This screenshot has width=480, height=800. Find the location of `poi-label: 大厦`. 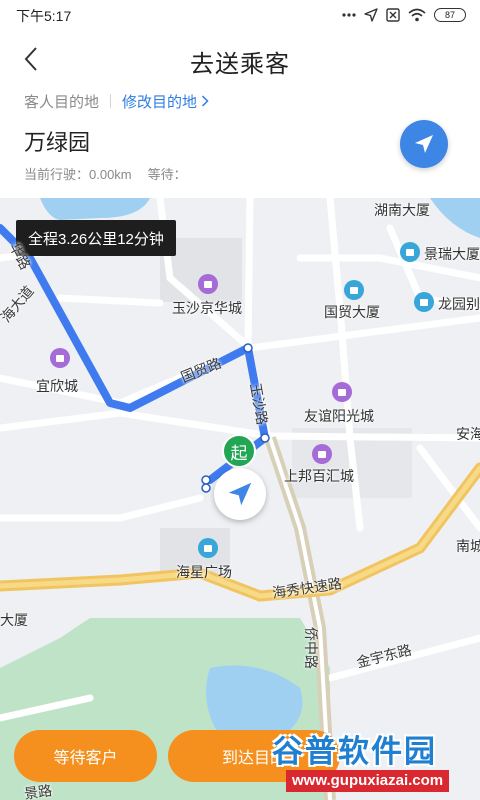

poi-label: 大厦 is located at coordinates (14, 620).